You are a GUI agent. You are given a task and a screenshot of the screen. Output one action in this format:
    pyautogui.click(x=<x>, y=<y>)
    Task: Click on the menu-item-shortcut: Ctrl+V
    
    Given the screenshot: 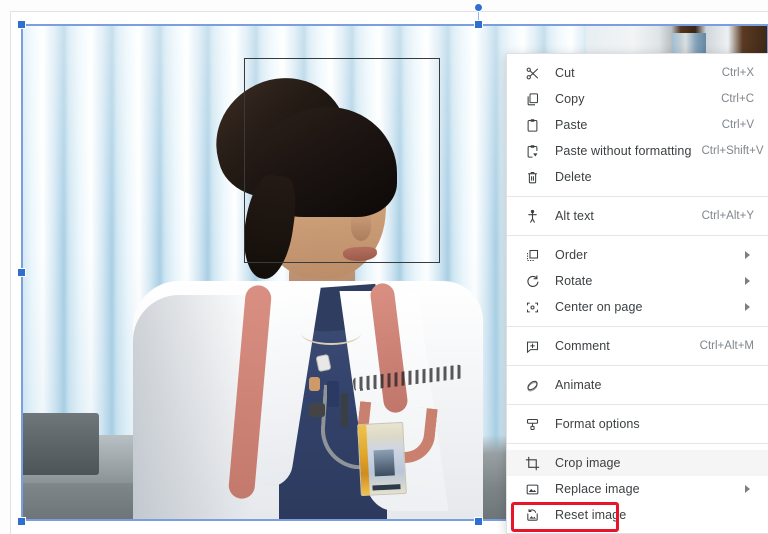 What is the action you would take?
    pyautogui.click(x=737, y=125)
    